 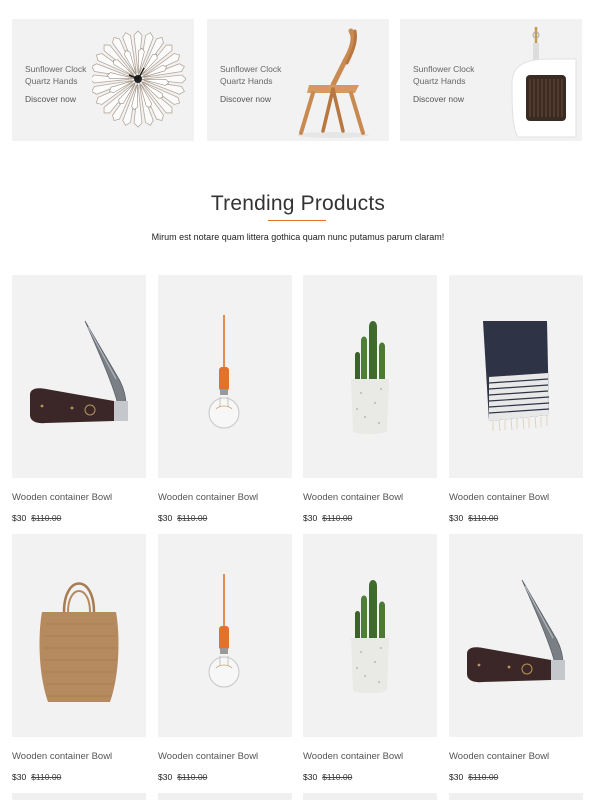 What do you see at coordinates (333, 83) in the screenshot?
I see `wooden-chair-image` at bounding box center [333, 83].